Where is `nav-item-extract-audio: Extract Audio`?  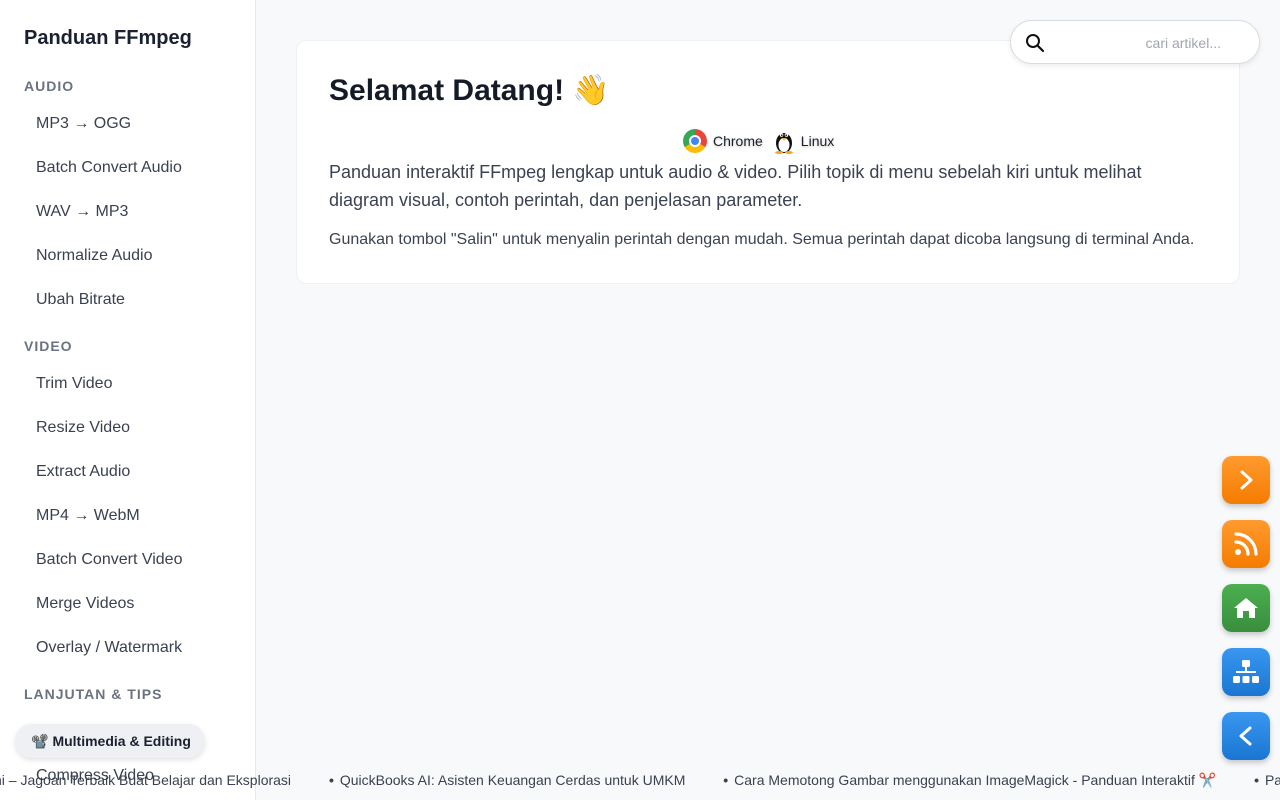
nav-item-extract-audio: Extract Audio is located at coordinates (83, 472).